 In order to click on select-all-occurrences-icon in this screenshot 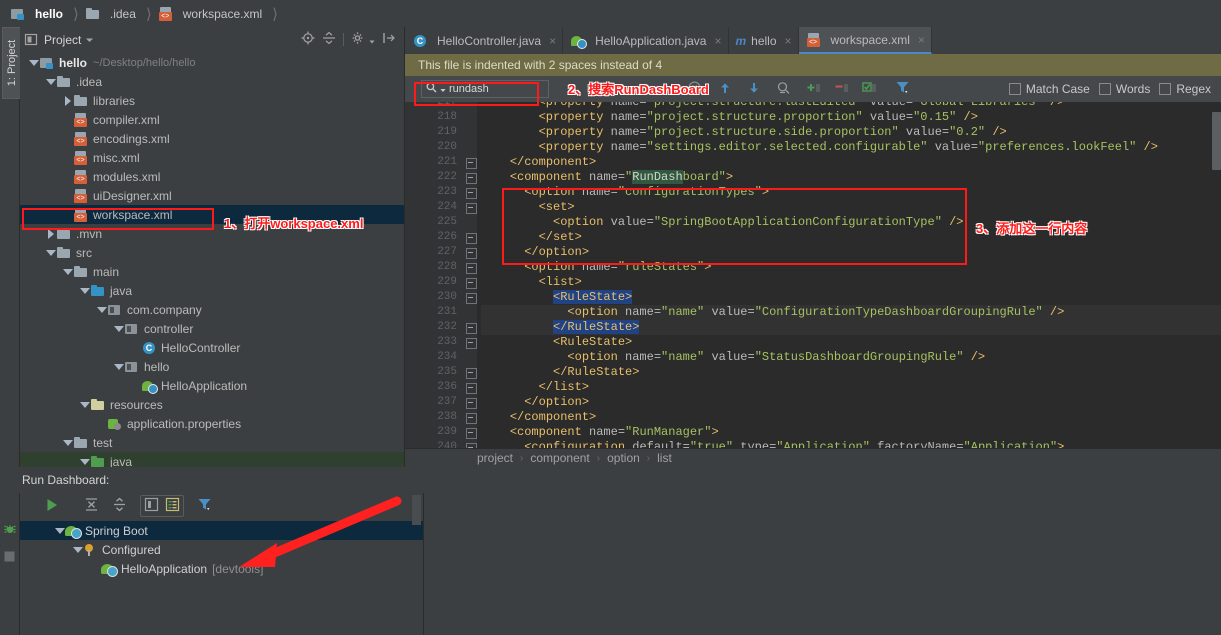, I will do `click(783, 89)`.